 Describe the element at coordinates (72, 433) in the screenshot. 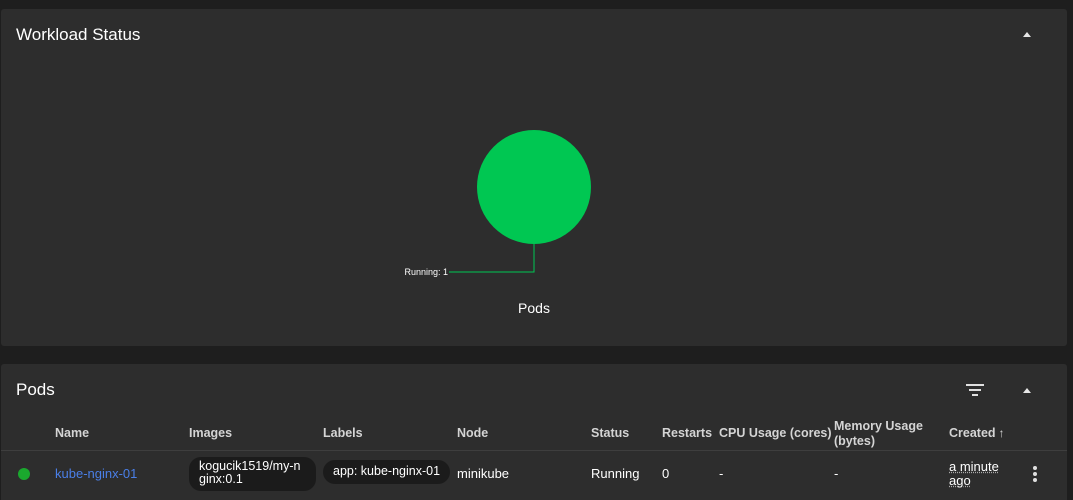

I see `column-header-name: Name` at that location.